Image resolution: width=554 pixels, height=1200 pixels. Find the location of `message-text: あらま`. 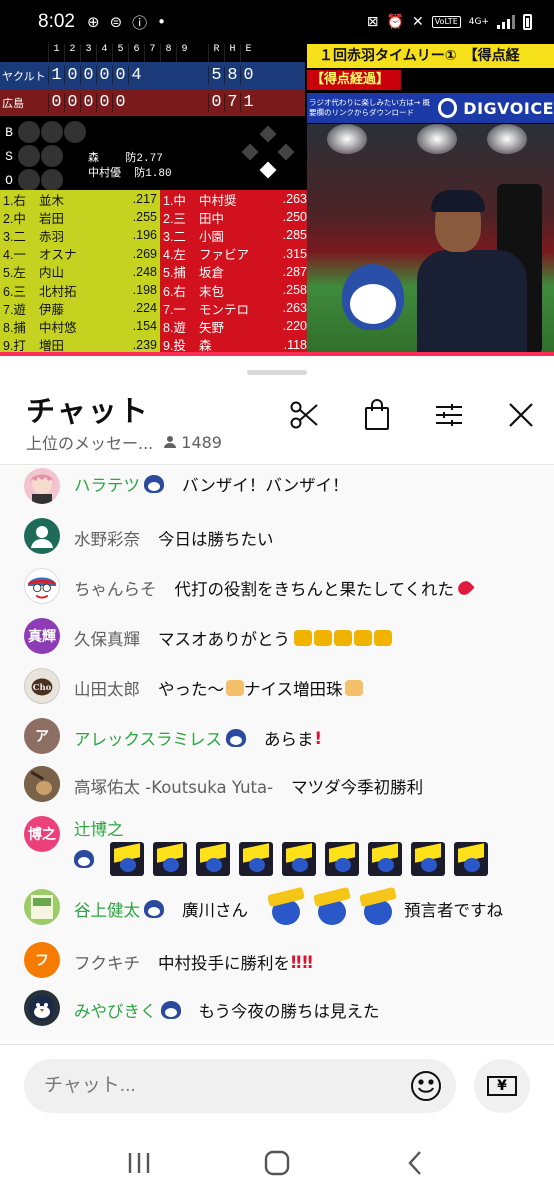

message-text: あらま is located at coordinates (289, 739).